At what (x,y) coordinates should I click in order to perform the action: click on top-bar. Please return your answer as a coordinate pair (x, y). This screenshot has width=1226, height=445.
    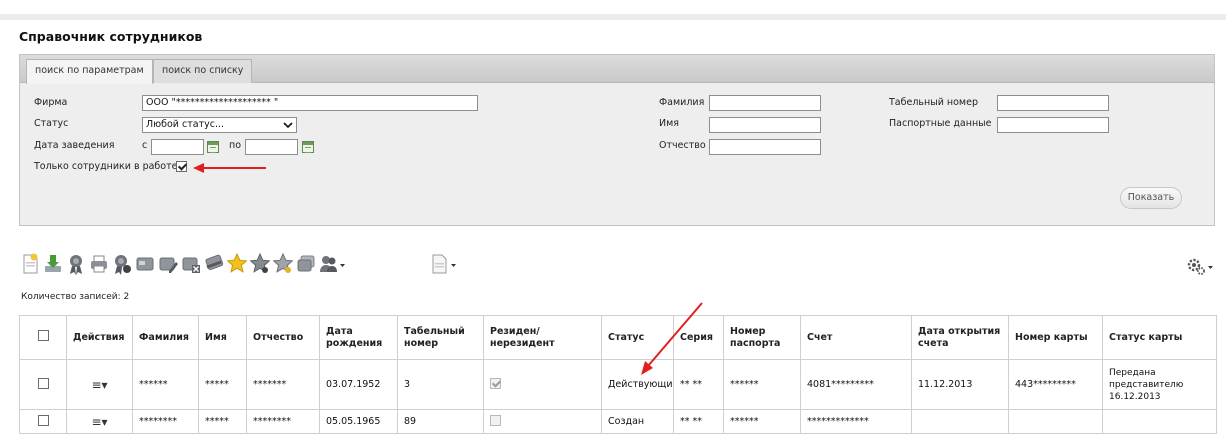
    Looking at the image, I should click on (613, 17).